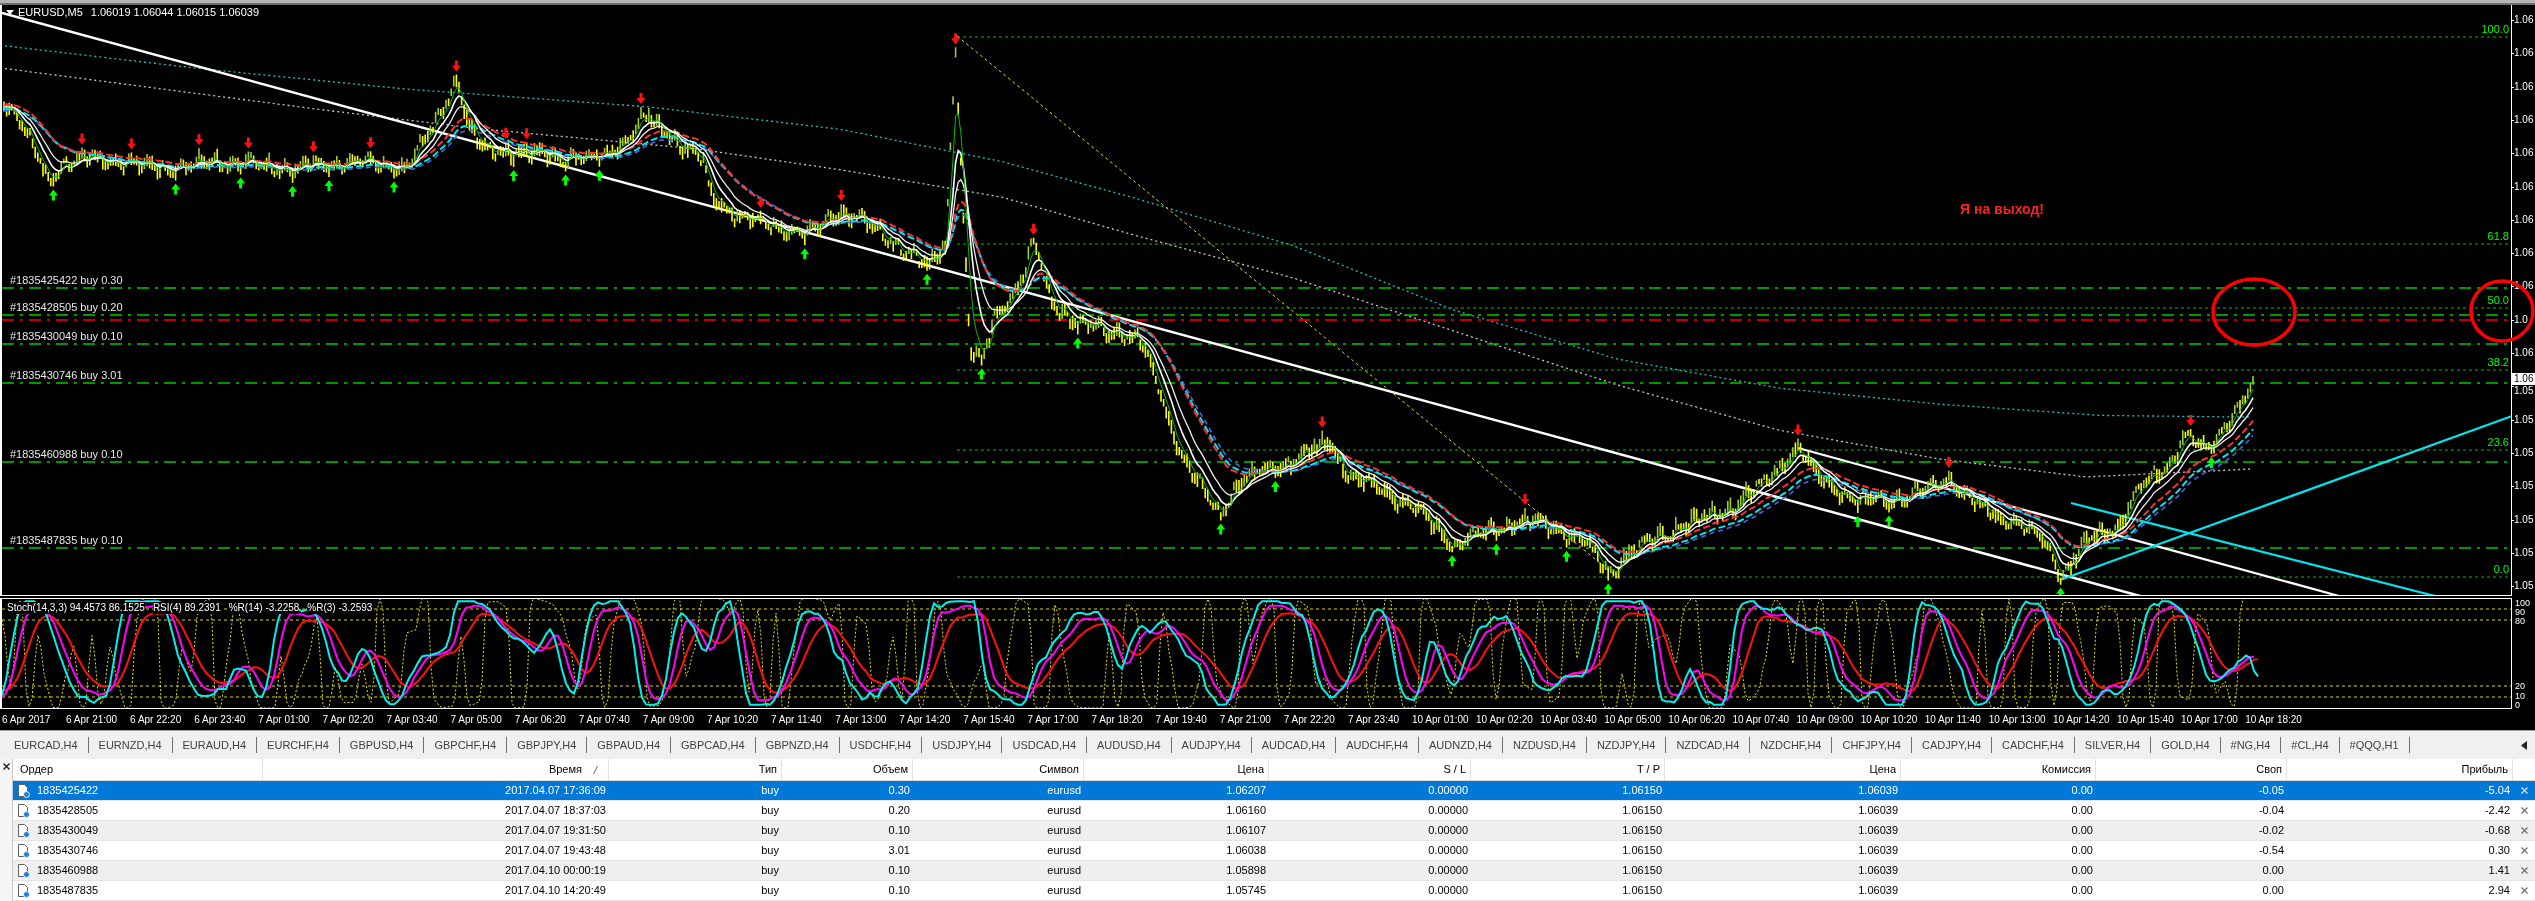 The width and height of the screenshot is (2535, 901). I want to click on order-label: #1835487835 buy 0.10, so click(66, 540).